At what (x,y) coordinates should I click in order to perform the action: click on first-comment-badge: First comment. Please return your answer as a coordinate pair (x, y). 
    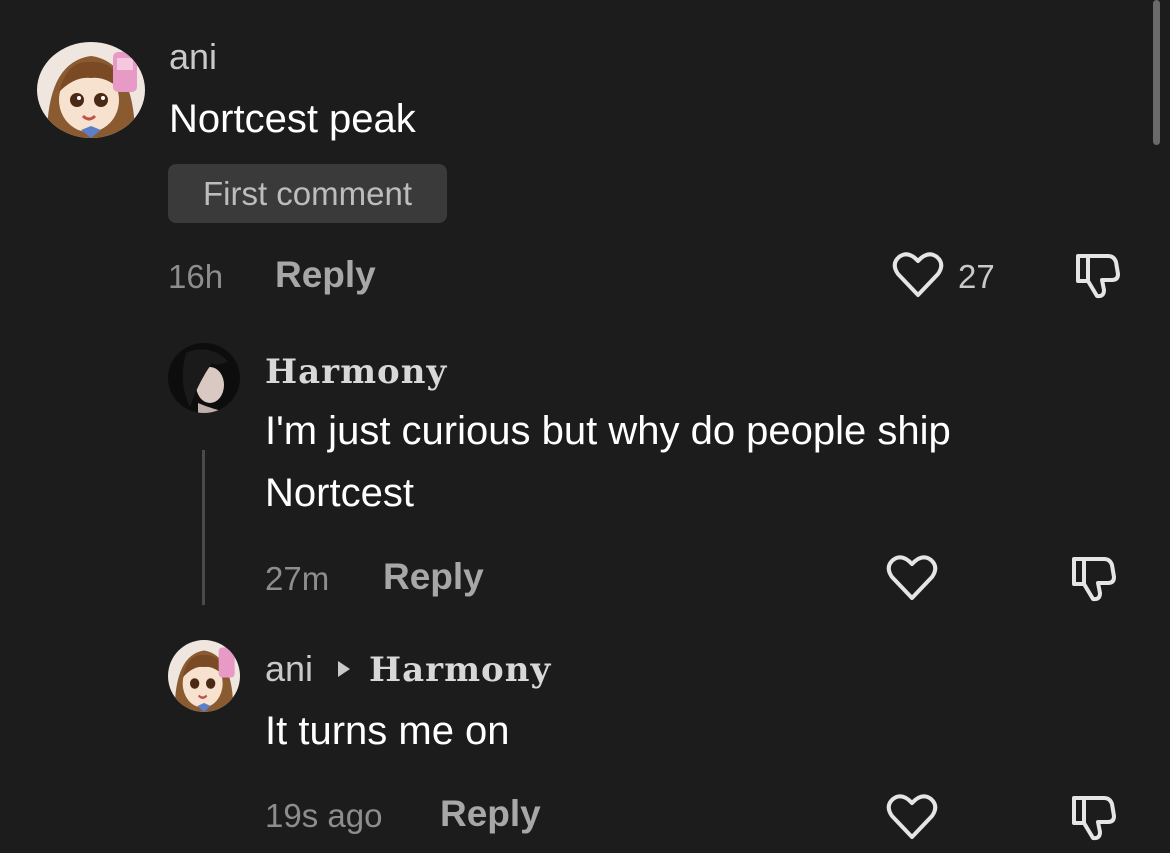
    Looking at the image, I should click on (307, 193).